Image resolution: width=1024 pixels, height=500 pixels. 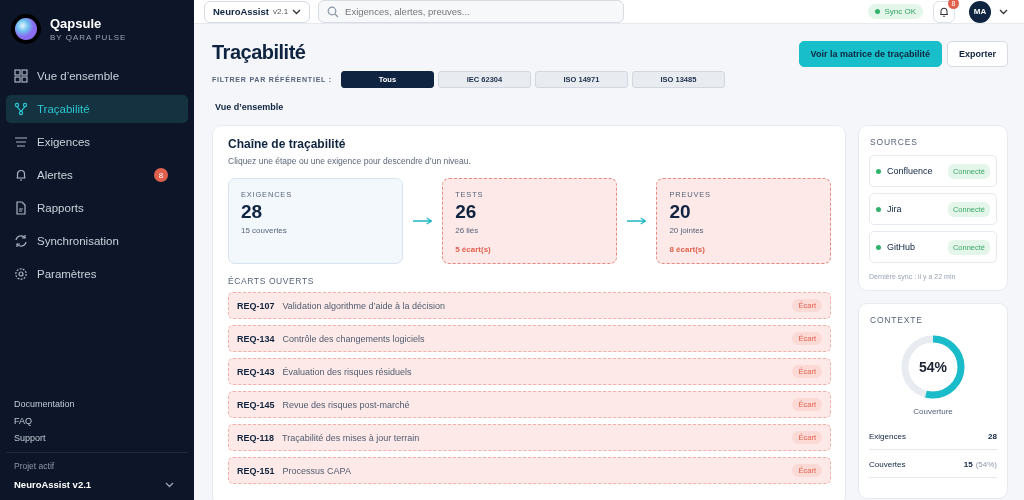 I want to click on sidebar-item: Traçabilité, so click(x=97, y=109).